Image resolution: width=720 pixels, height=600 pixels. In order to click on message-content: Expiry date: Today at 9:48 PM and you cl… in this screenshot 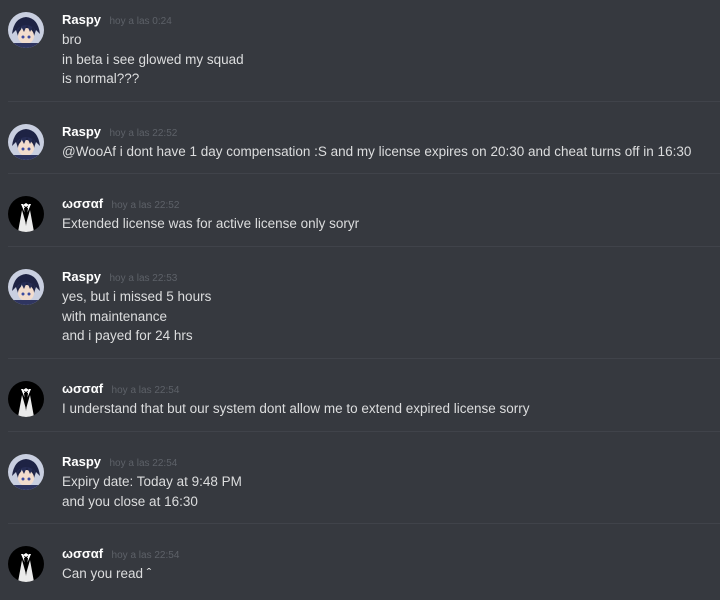, I will do `click(386, 491)`.